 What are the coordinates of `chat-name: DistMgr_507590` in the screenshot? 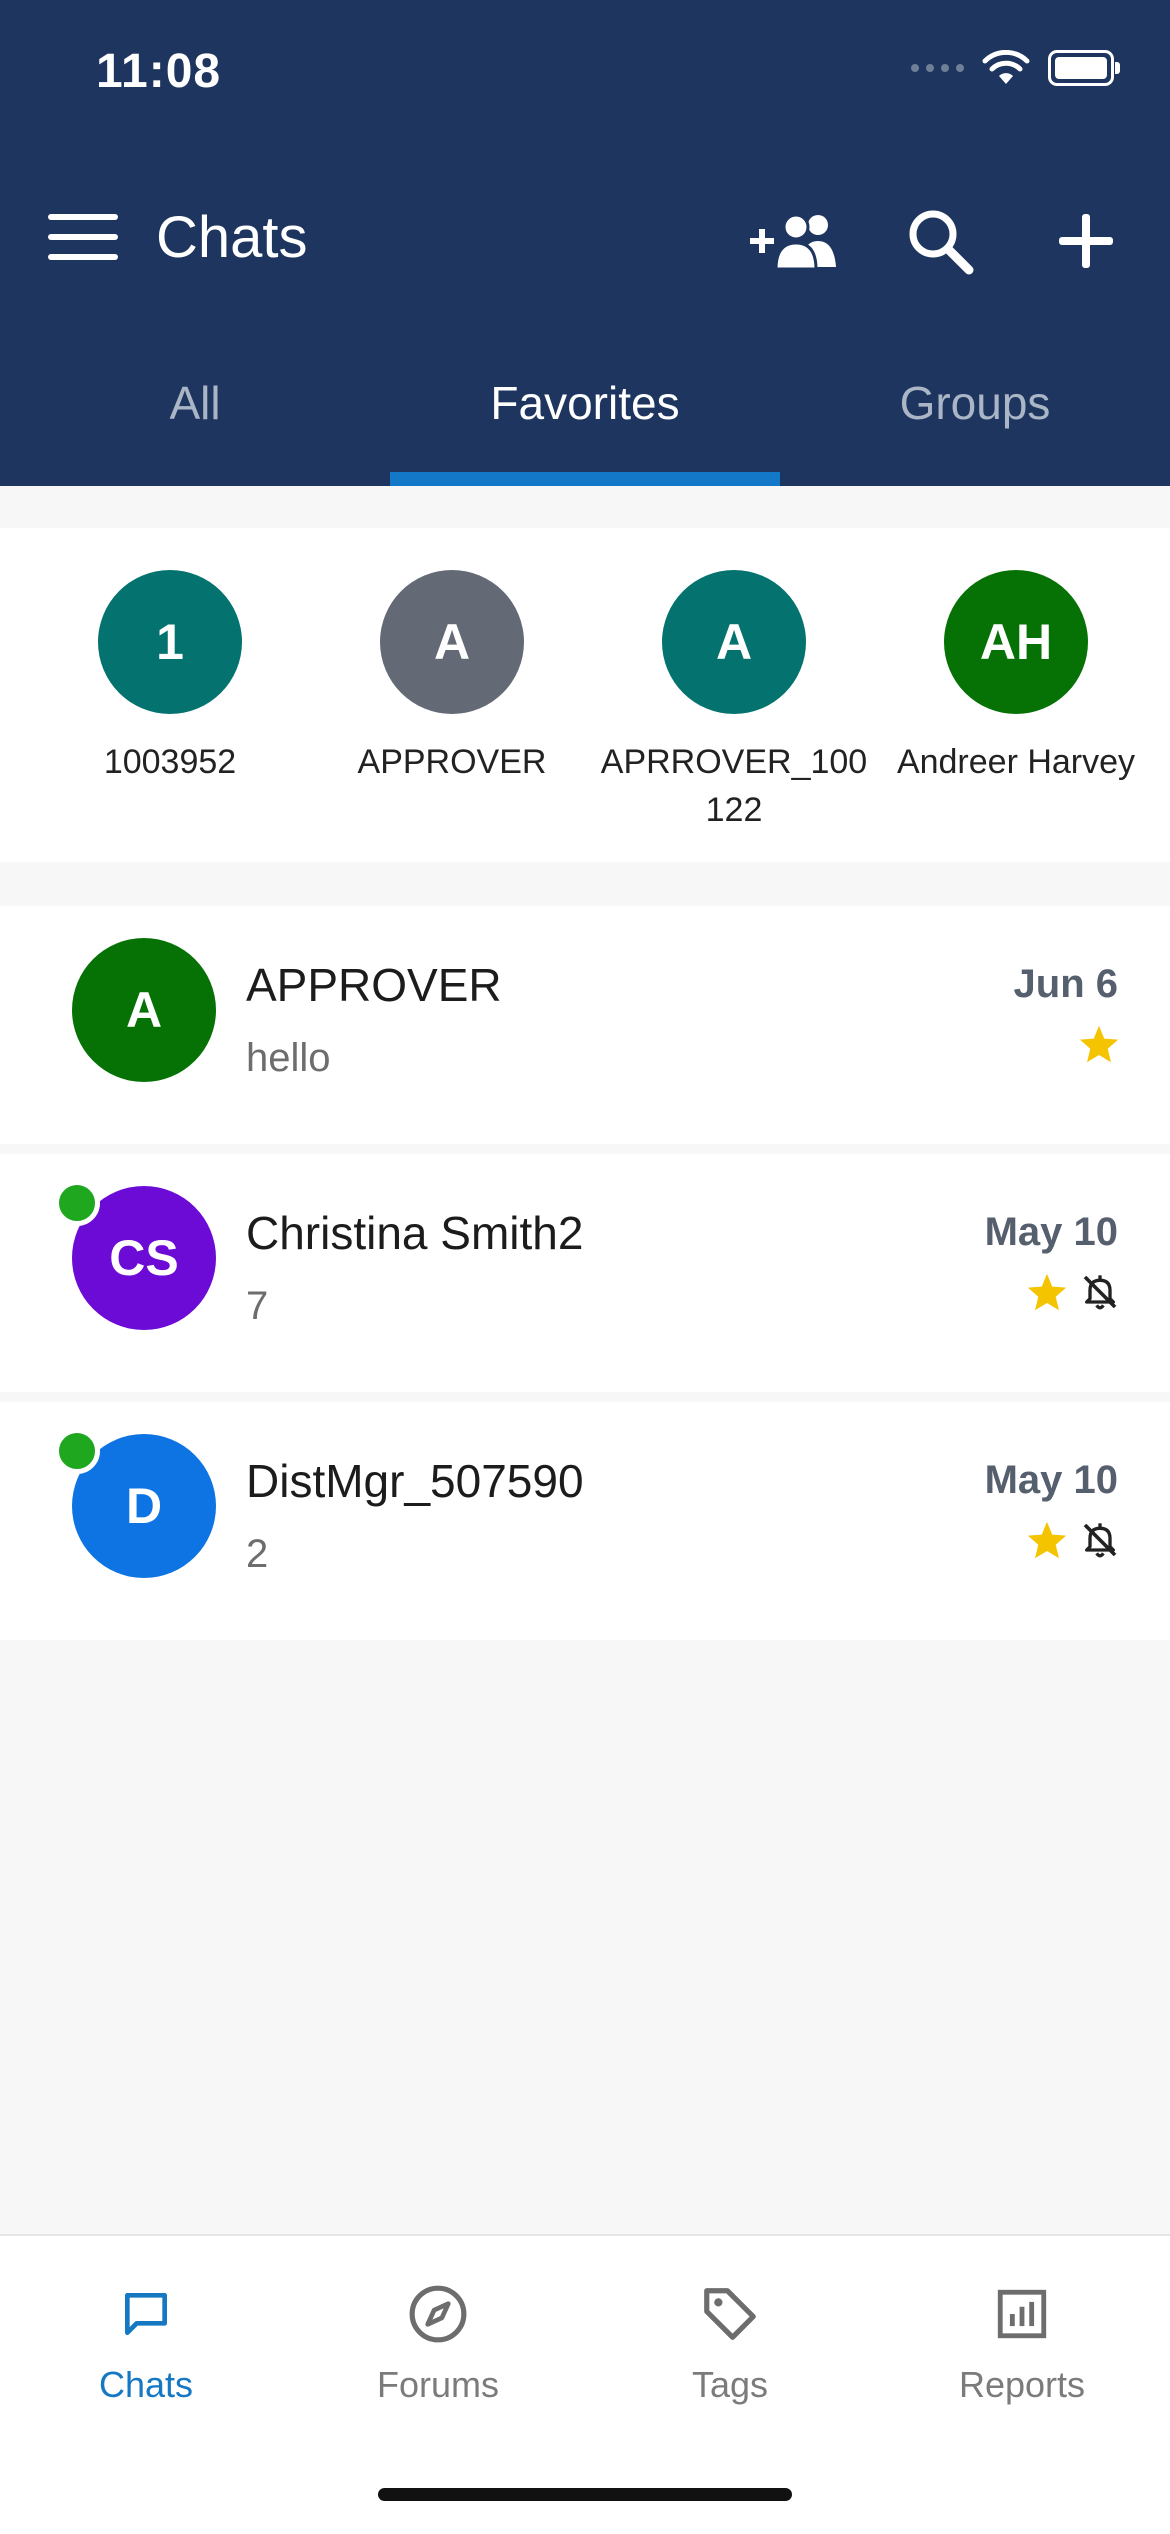 It's located at (415, 1481).